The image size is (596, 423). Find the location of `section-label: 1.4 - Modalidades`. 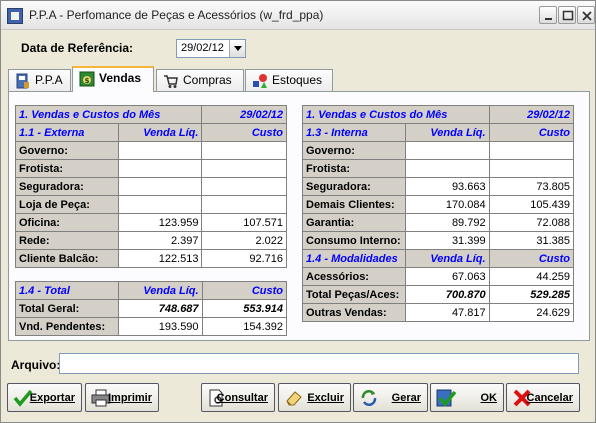

section-label: 1.4 - Modalidades is located at coordinates (354, 258).